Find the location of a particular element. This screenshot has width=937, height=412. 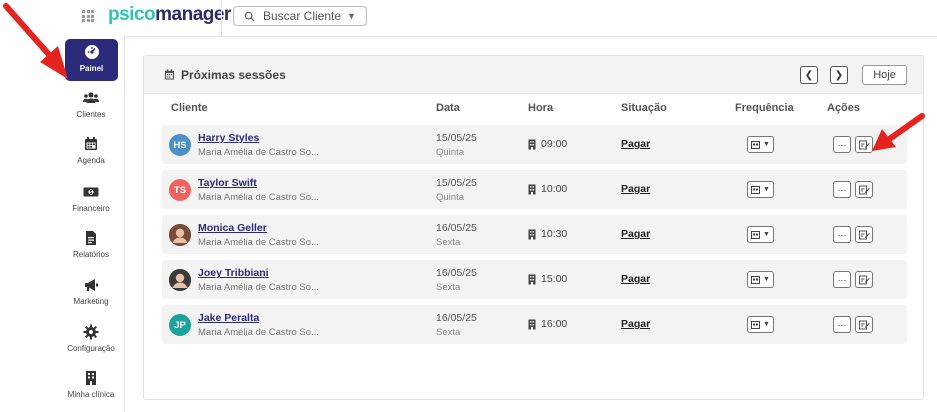

sidebar-item-label: Configuração is located at coordinates (91, 348).